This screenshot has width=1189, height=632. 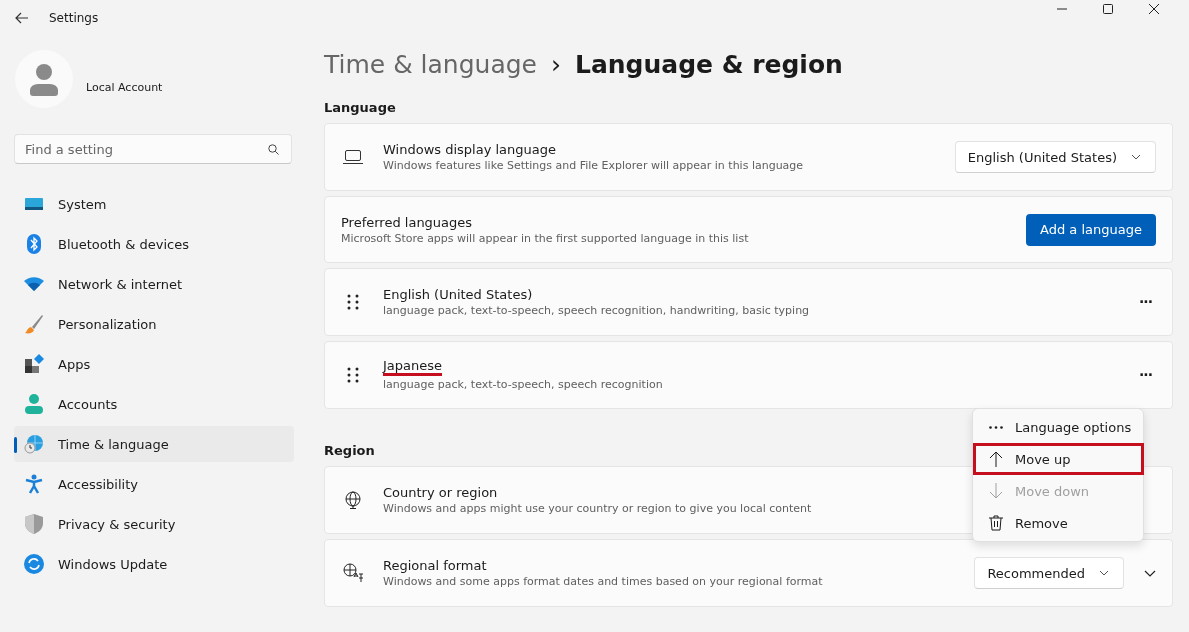 I want to click on setting-description: Windows features like Settings and File Explorer will appear in this language, so click(x=594, y=165).